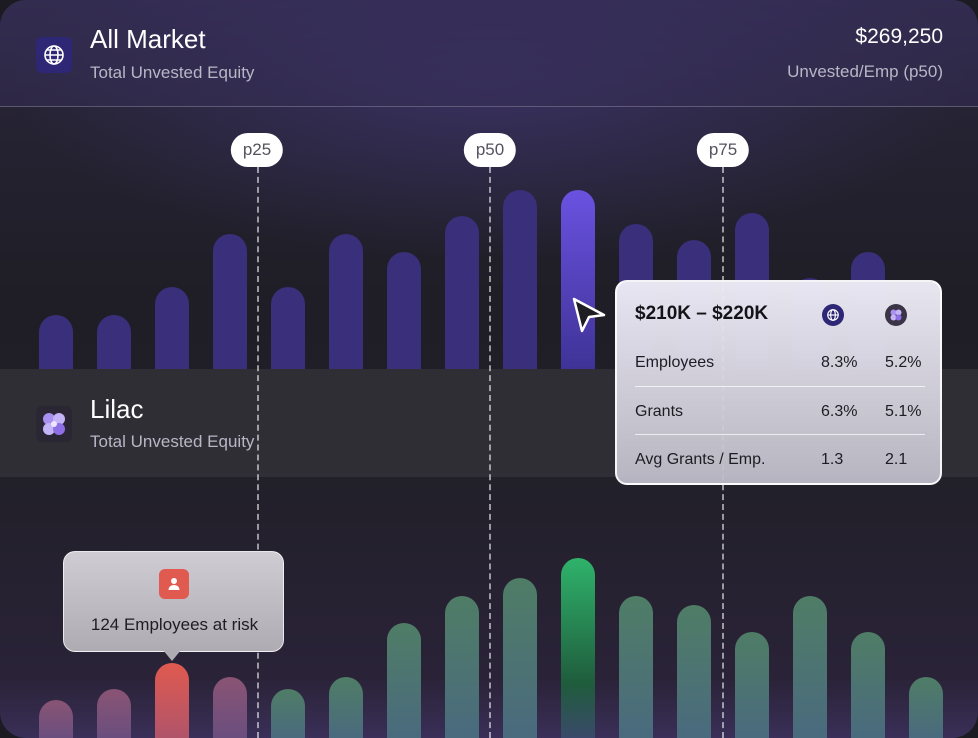  What do you see at coordinates (780, 458) in the screenshot?
I see `tooltip-row-avg-grants: Avg Grants / Emp. 1.3 2.1` at bounding box center [780, 458].